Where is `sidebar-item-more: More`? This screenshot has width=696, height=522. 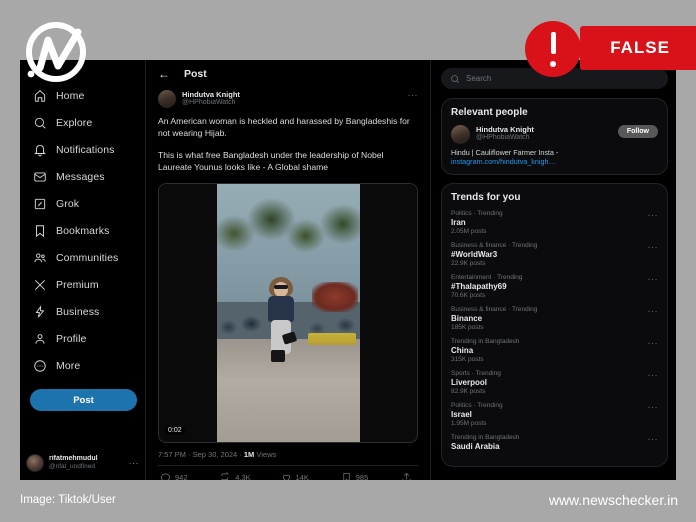
sidebar-item-more: More is located at coordinates (85, 365).